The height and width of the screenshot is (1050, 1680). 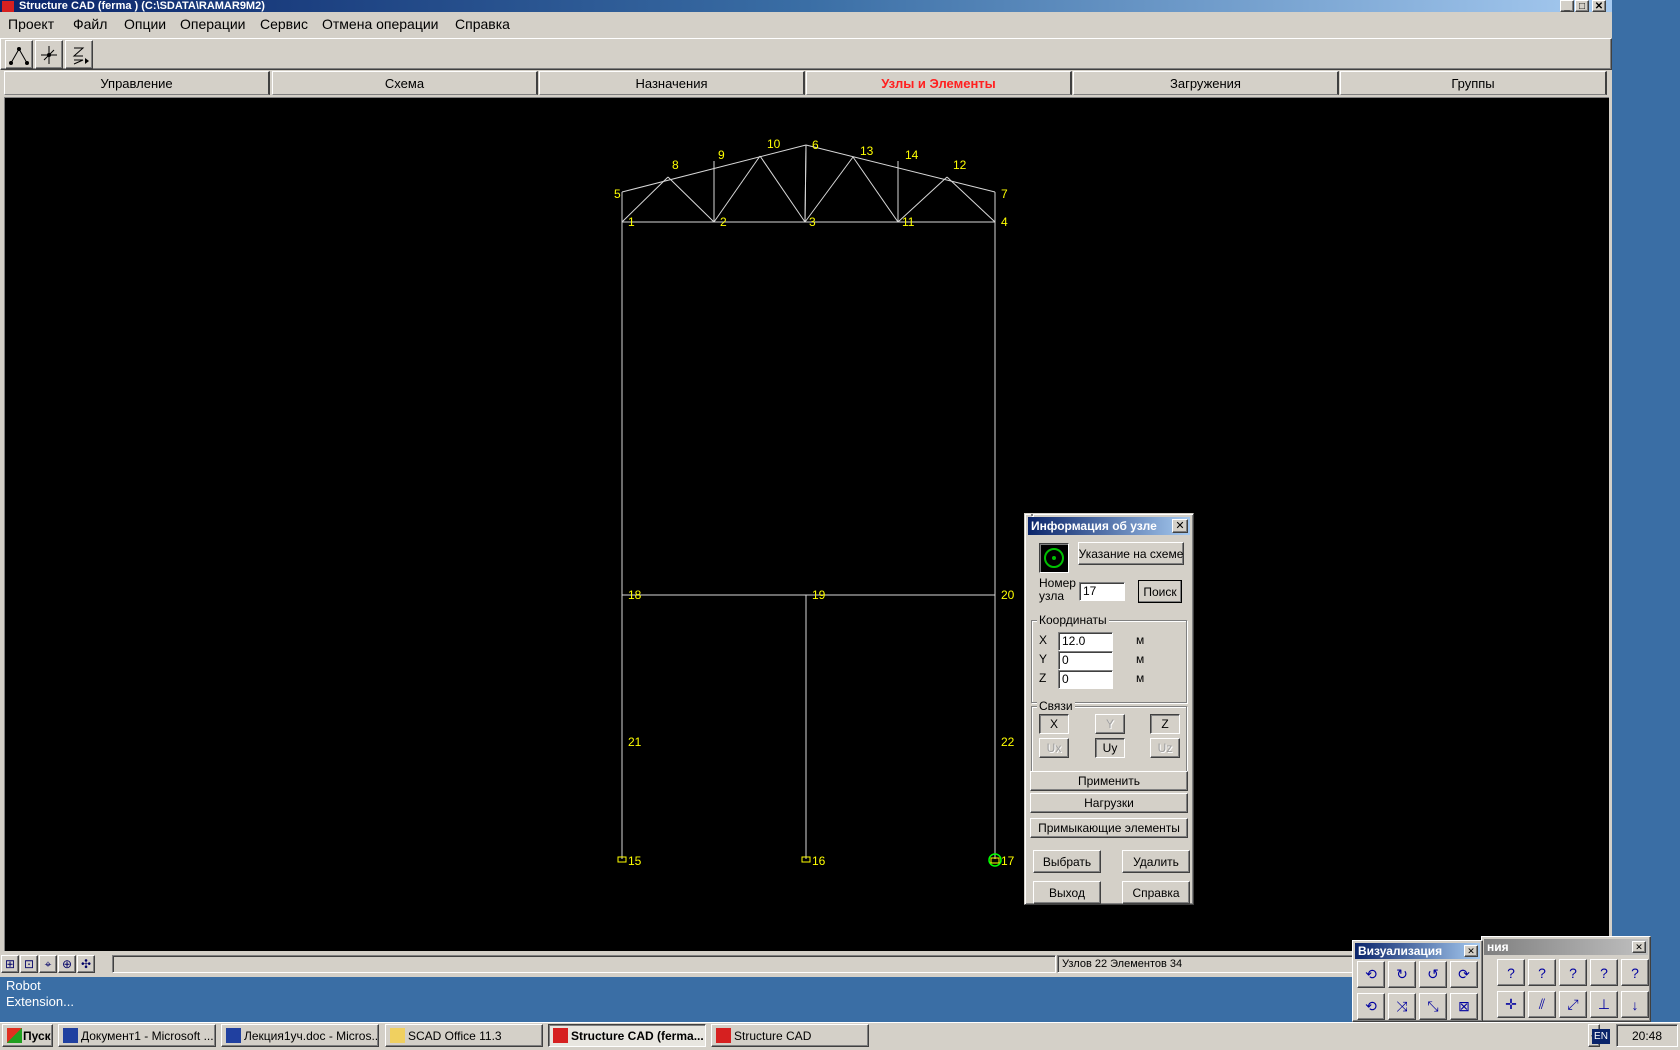 I want to click on node-number-label: Номер узла, so click(x=1057, y=589).